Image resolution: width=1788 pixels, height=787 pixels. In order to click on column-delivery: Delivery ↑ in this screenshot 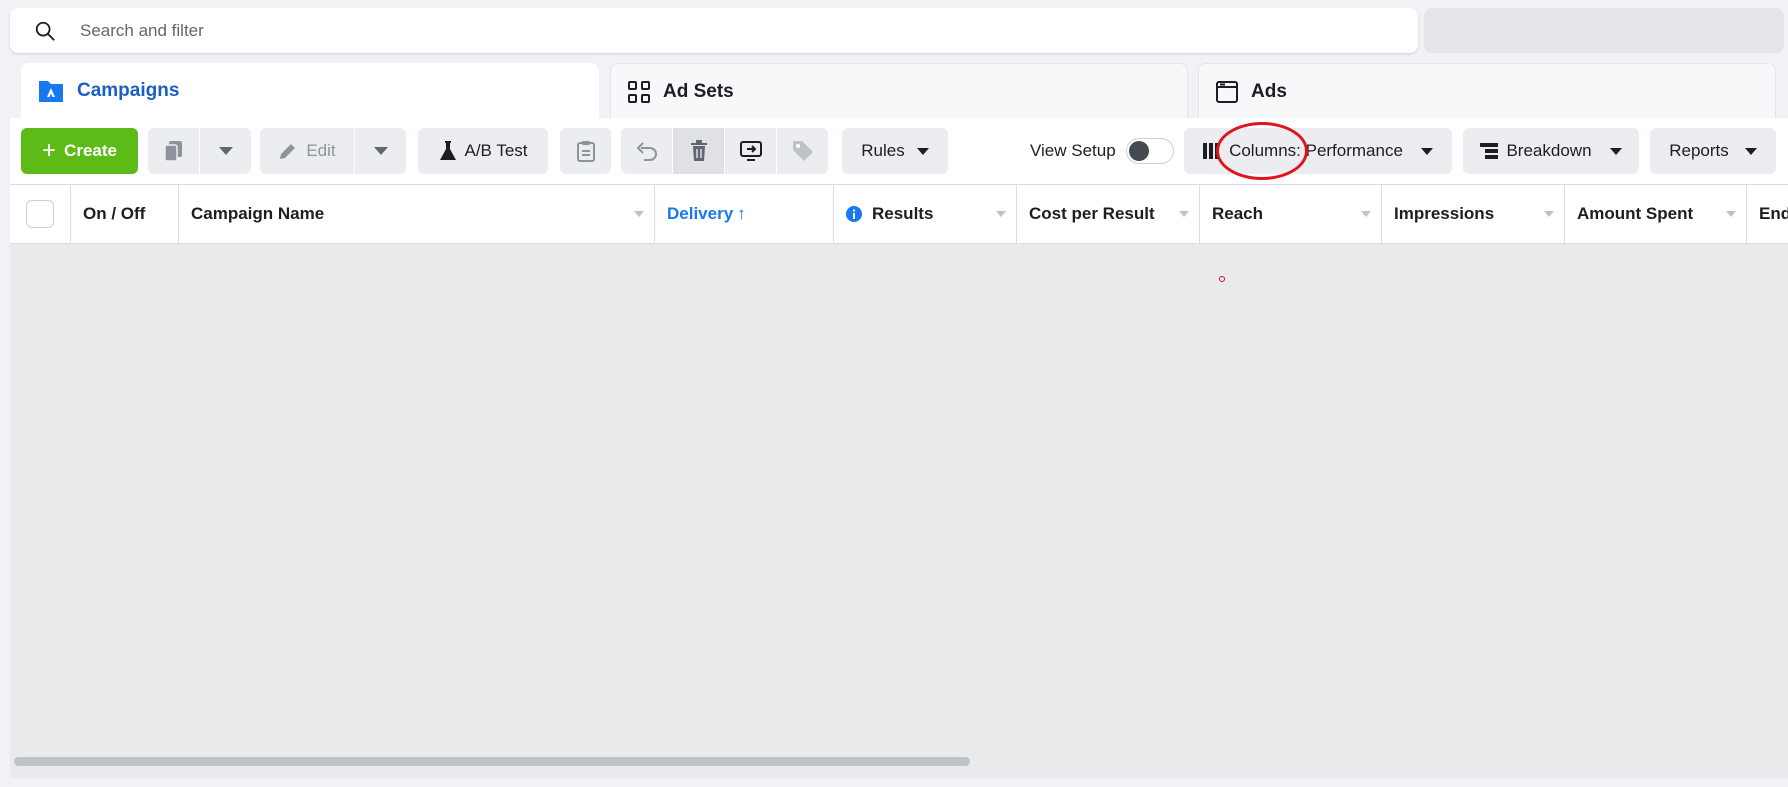, I will do `click(744, 214)`.